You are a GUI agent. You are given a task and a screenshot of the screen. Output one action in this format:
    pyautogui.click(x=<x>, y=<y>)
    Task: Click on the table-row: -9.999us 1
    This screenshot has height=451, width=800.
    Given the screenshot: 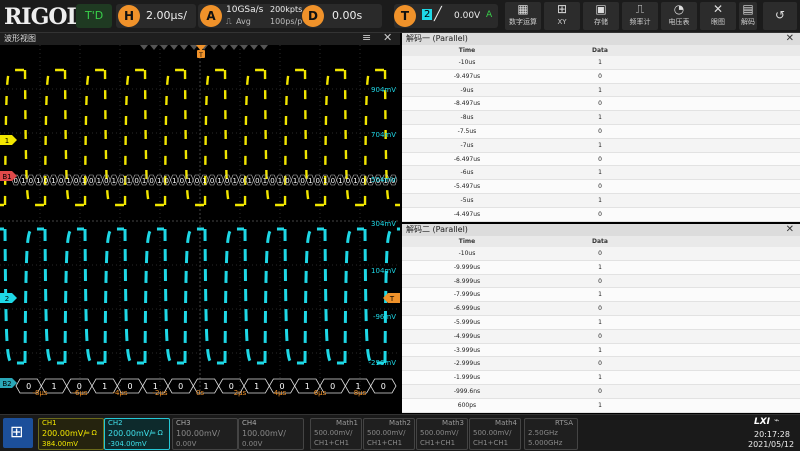 What is the action you would take?
    pyautogui.click(x=601, y=267)
    